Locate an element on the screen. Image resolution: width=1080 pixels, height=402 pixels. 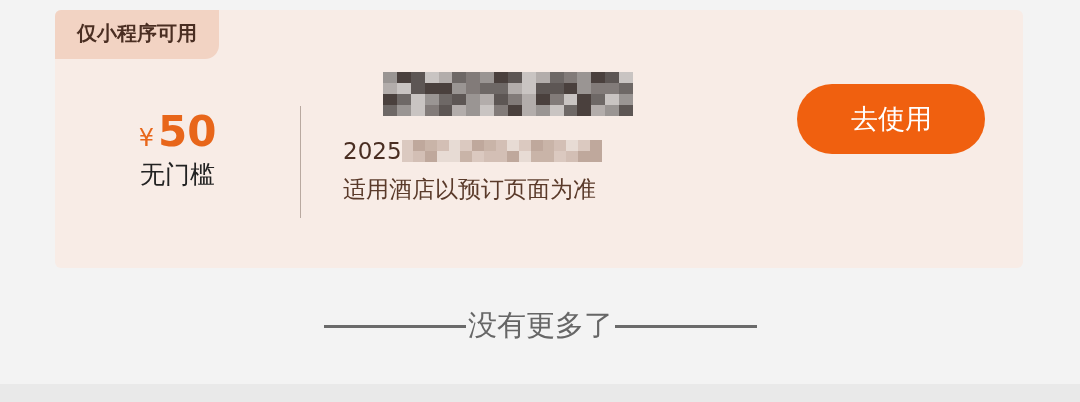
threshold-label: 无门槛 is located at coordinates (177, 174).